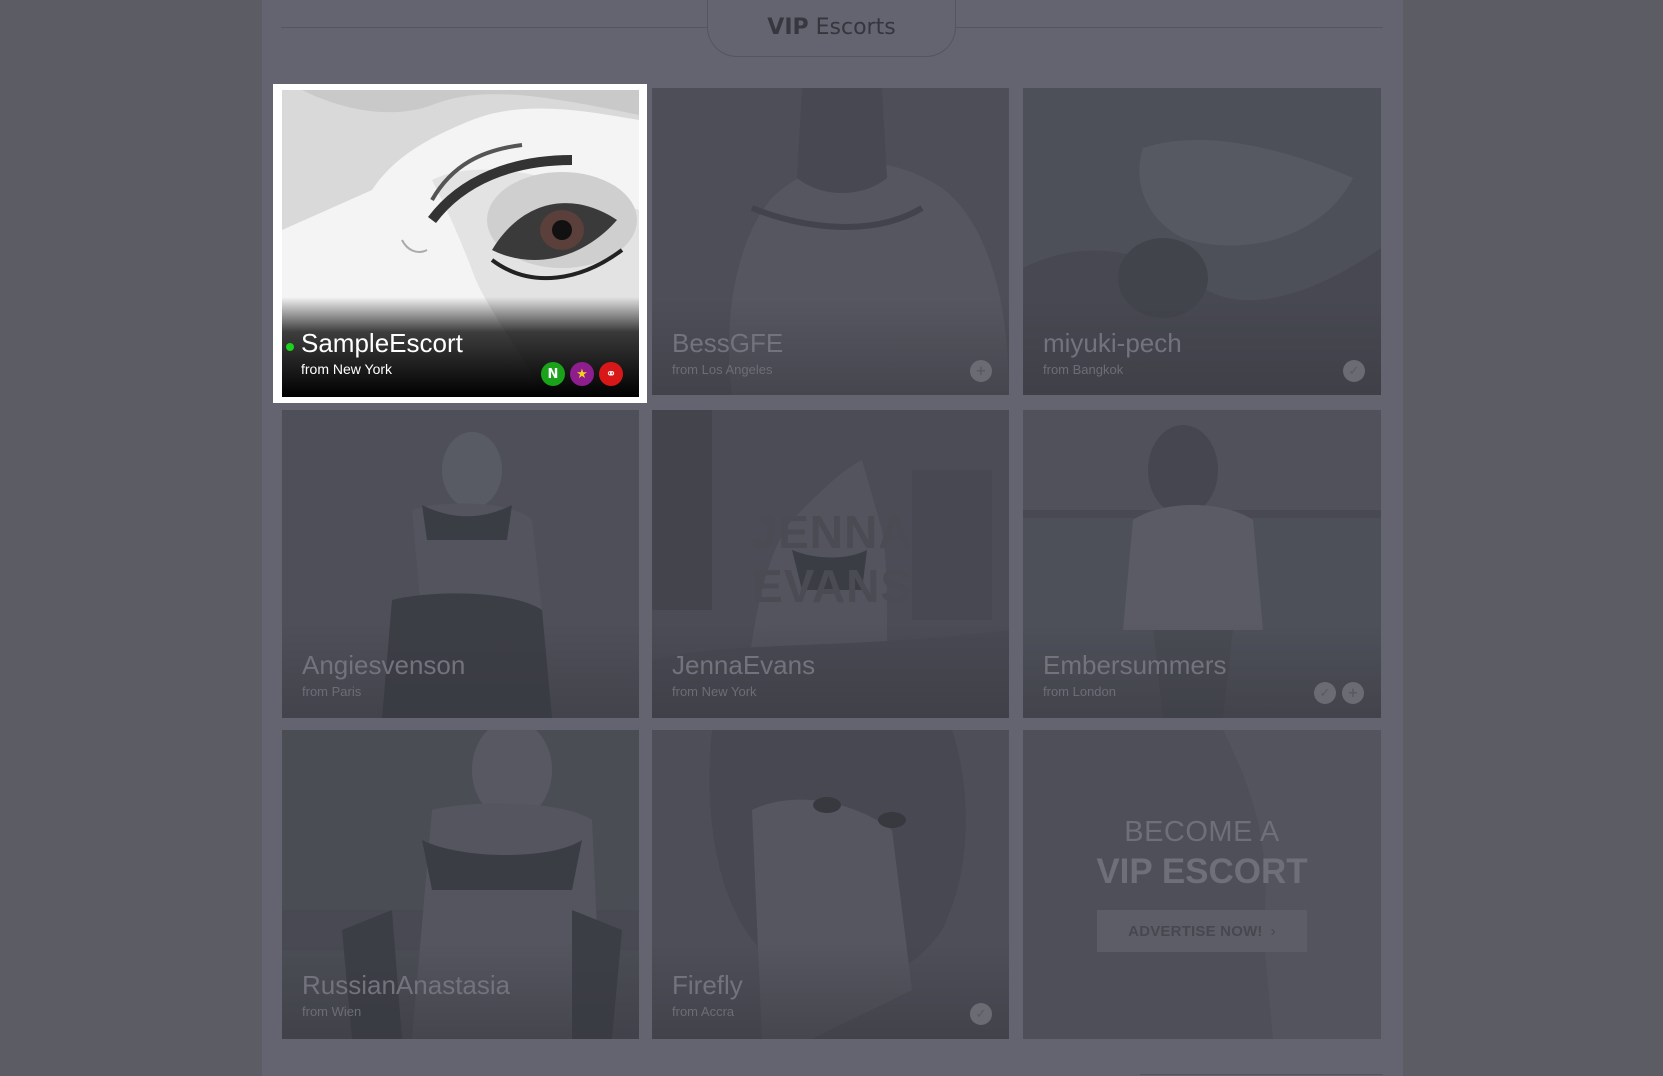  Describe the element at coordinates (743, 665) in the screenshot. I see `escort-card-name: JennaEvans` at that location.